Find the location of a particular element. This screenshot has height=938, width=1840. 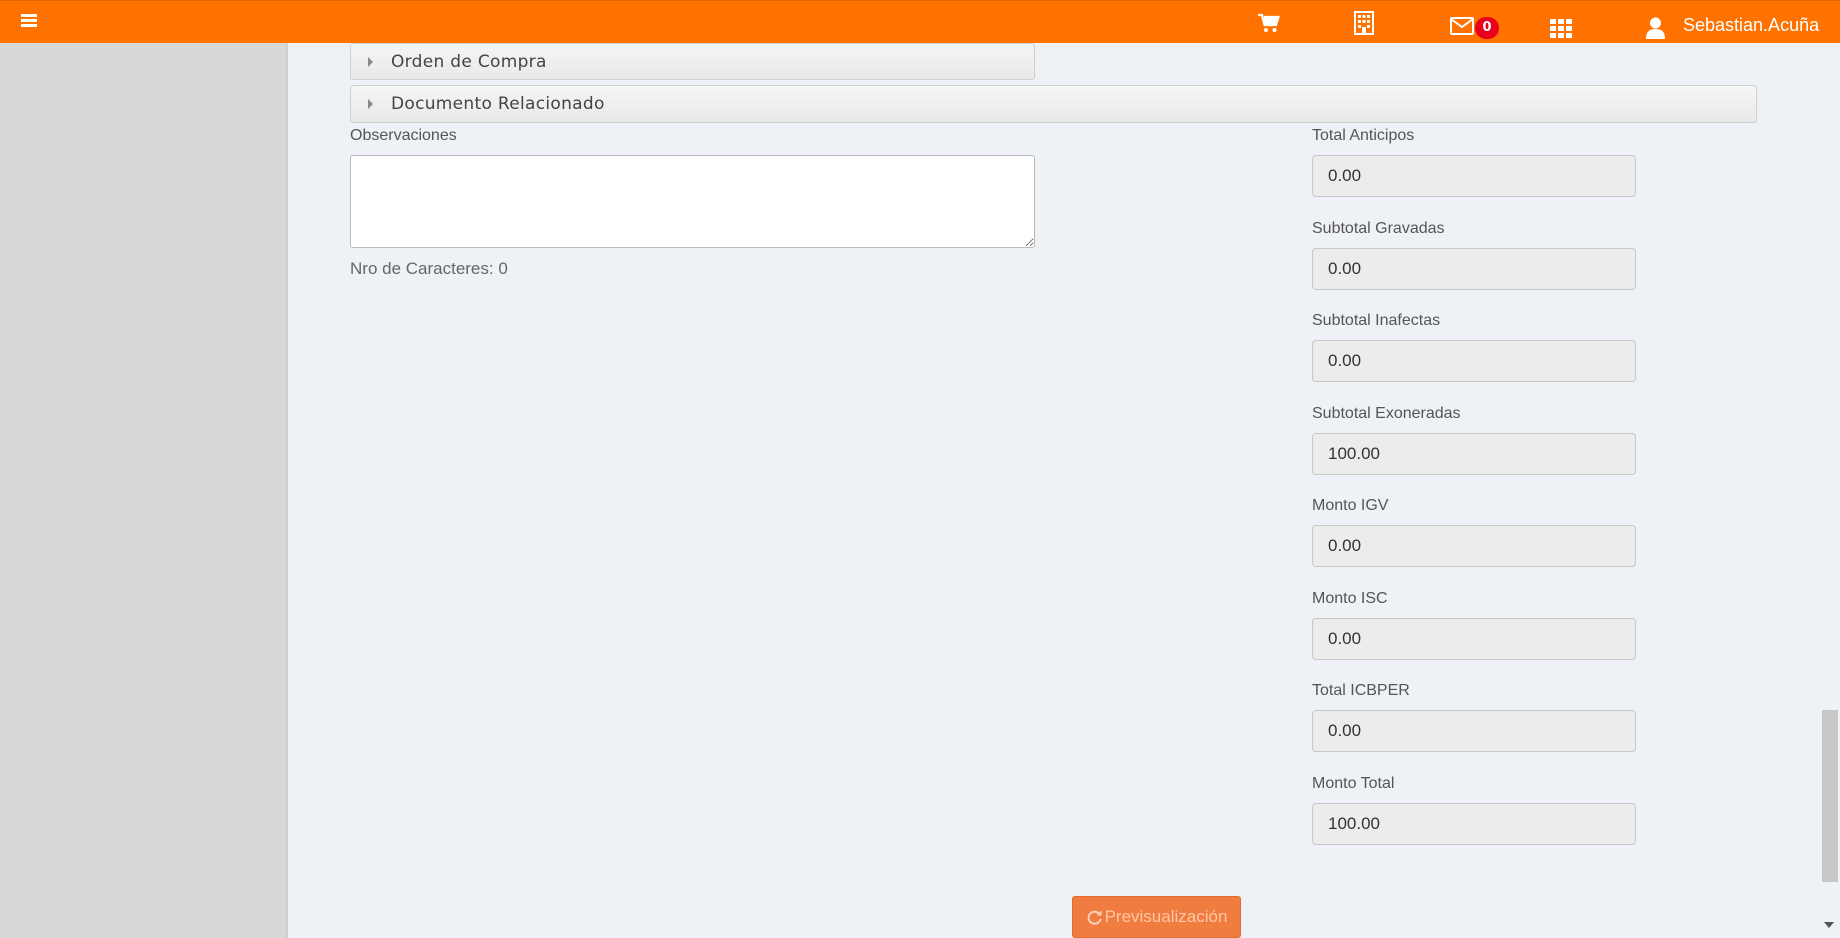

monto-igv-input is located at coordinates (1474, 546).